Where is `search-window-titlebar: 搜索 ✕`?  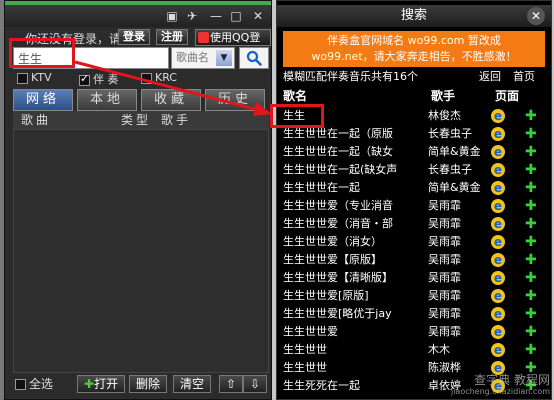
search-window-titlebar: 搜索 ✕ is located at coordinates (414, 16).